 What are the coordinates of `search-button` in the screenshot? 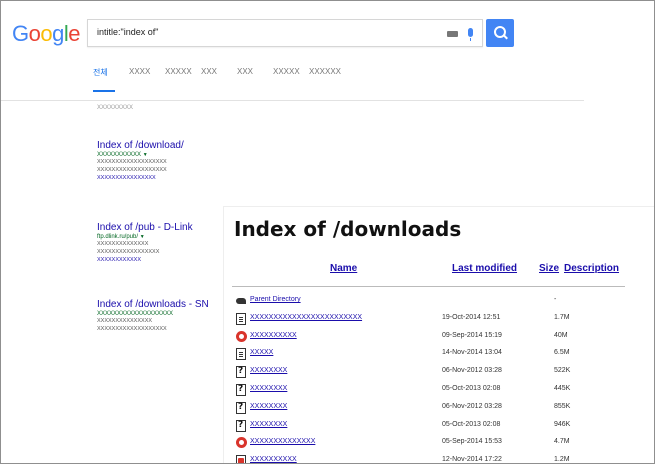 It's located at (500, 33).